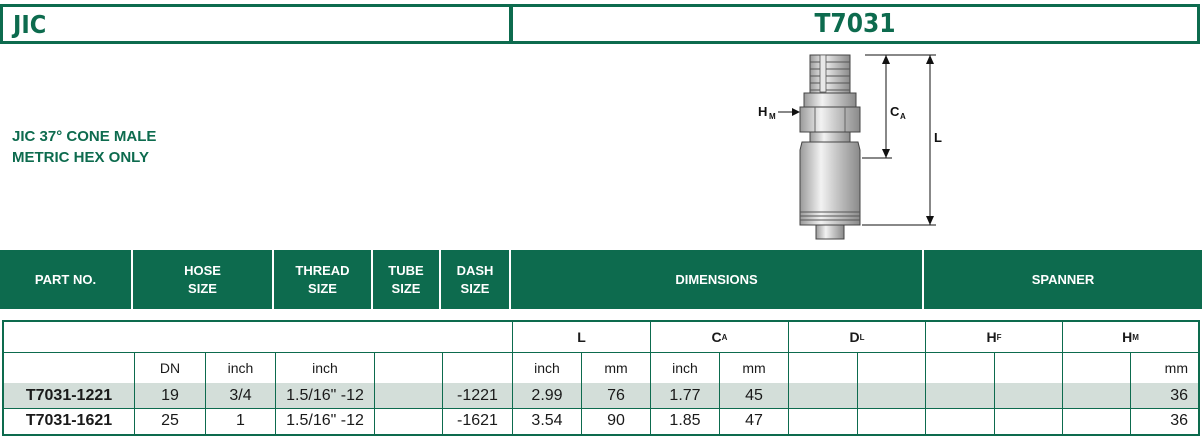 This screenshot has height=439, width=1202. Describe the element at coordinates (754, 367) in the screenshot. I see `units-ca-mm: mm` at that location.